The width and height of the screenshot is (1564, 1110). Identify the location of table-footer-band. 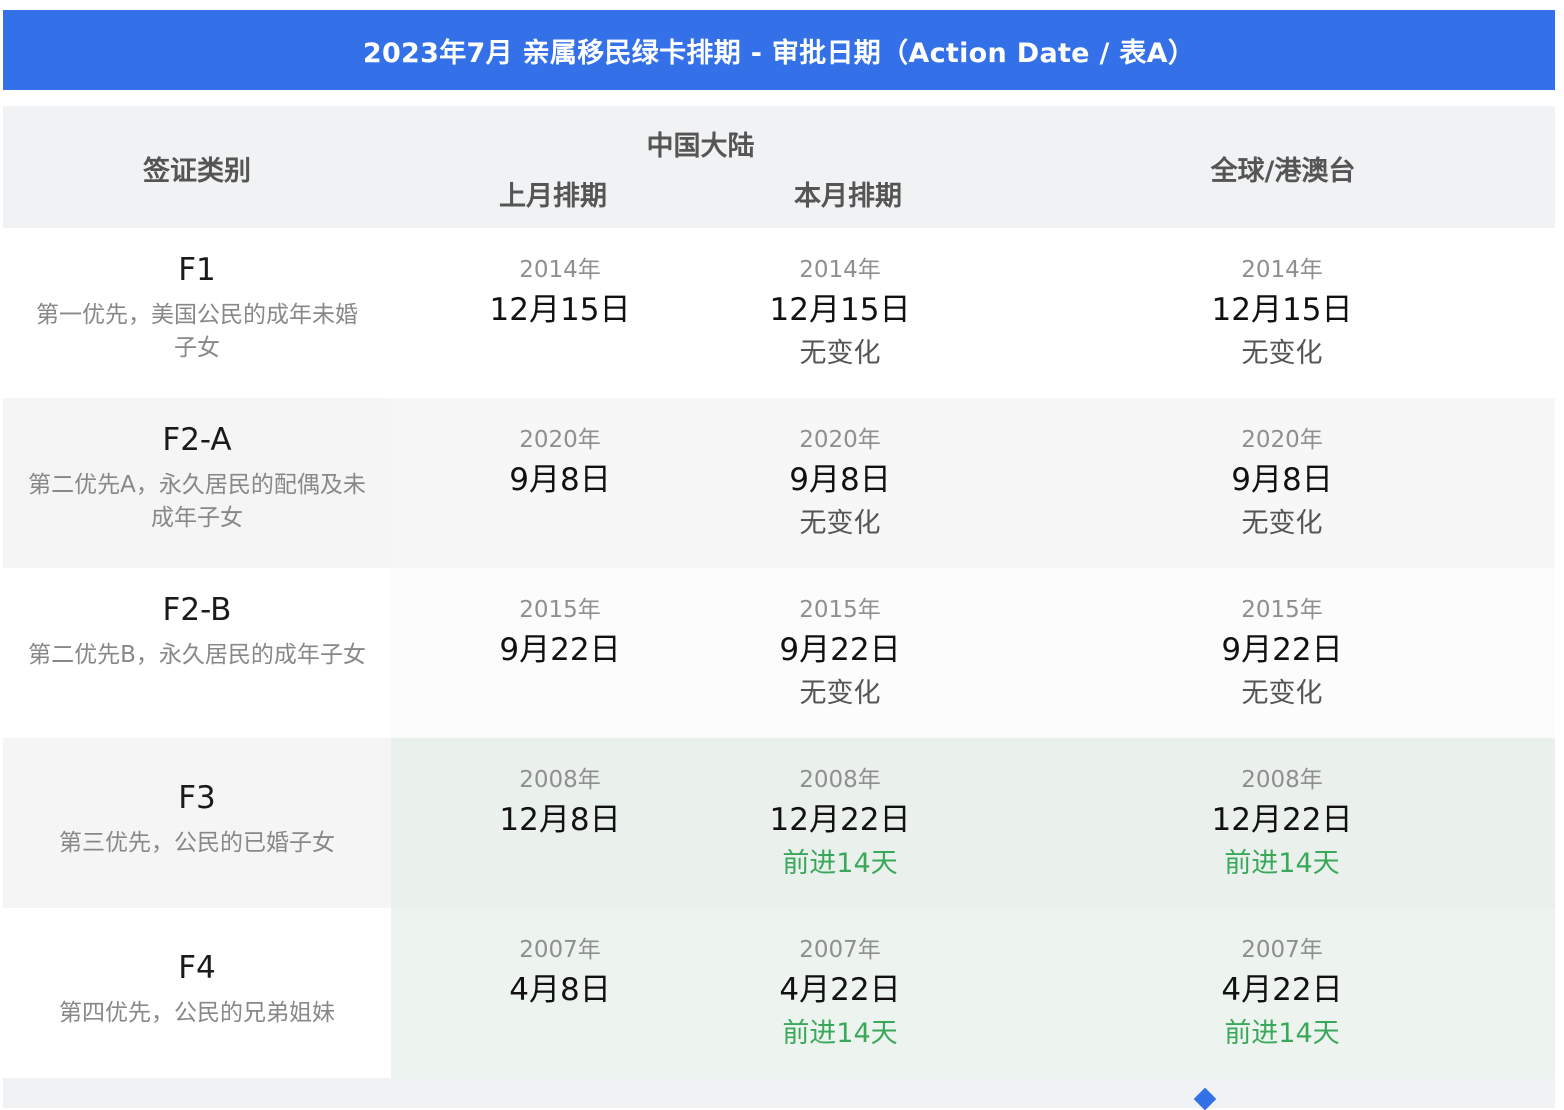
(779, 1093).